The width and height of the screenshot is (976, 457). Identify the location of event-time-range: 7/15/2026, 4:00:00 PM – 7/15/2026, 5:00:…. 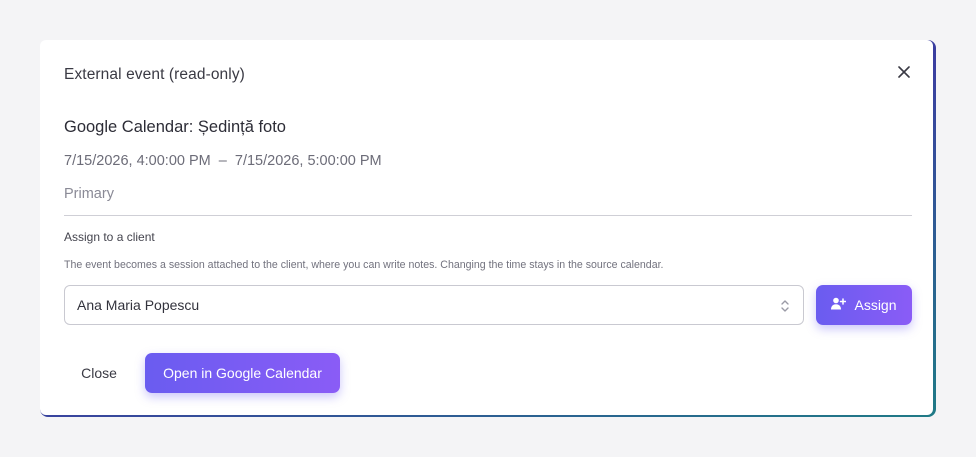
(223, 161).